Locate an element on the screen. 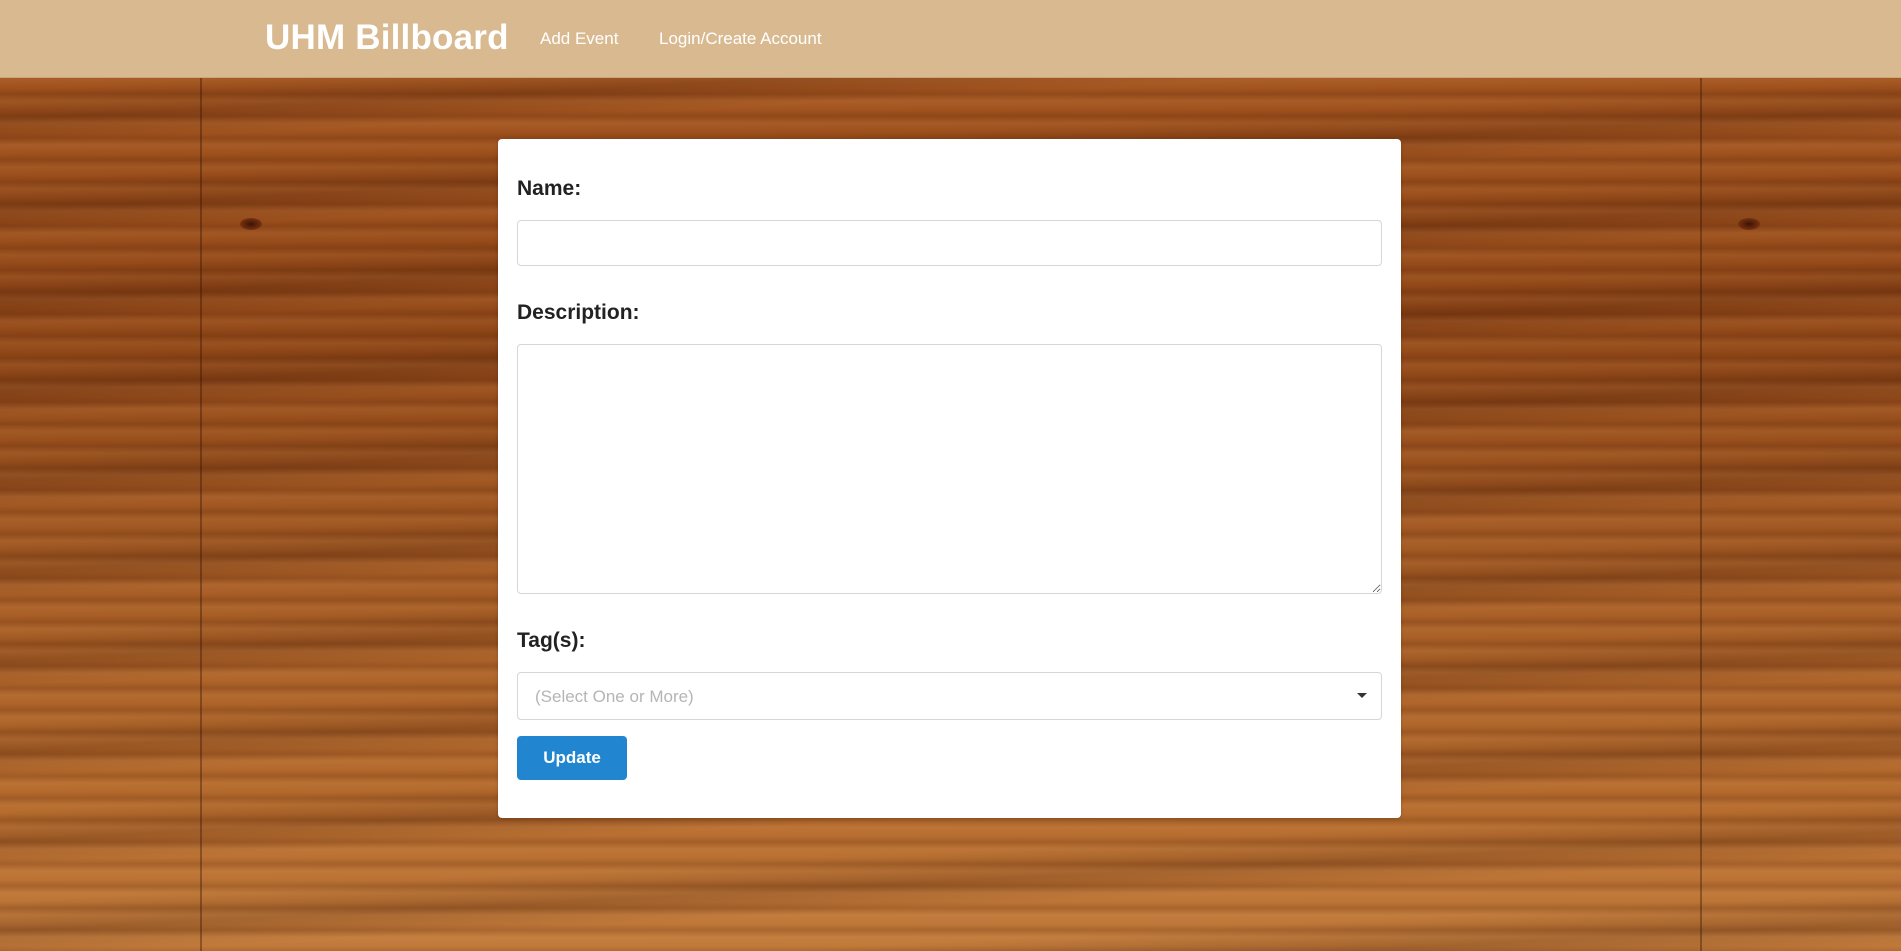 The height and width of the screenshot is (951, 1901). tags-multiselect-dropdown: (Select One or More) is located at coordinates (949, 696).